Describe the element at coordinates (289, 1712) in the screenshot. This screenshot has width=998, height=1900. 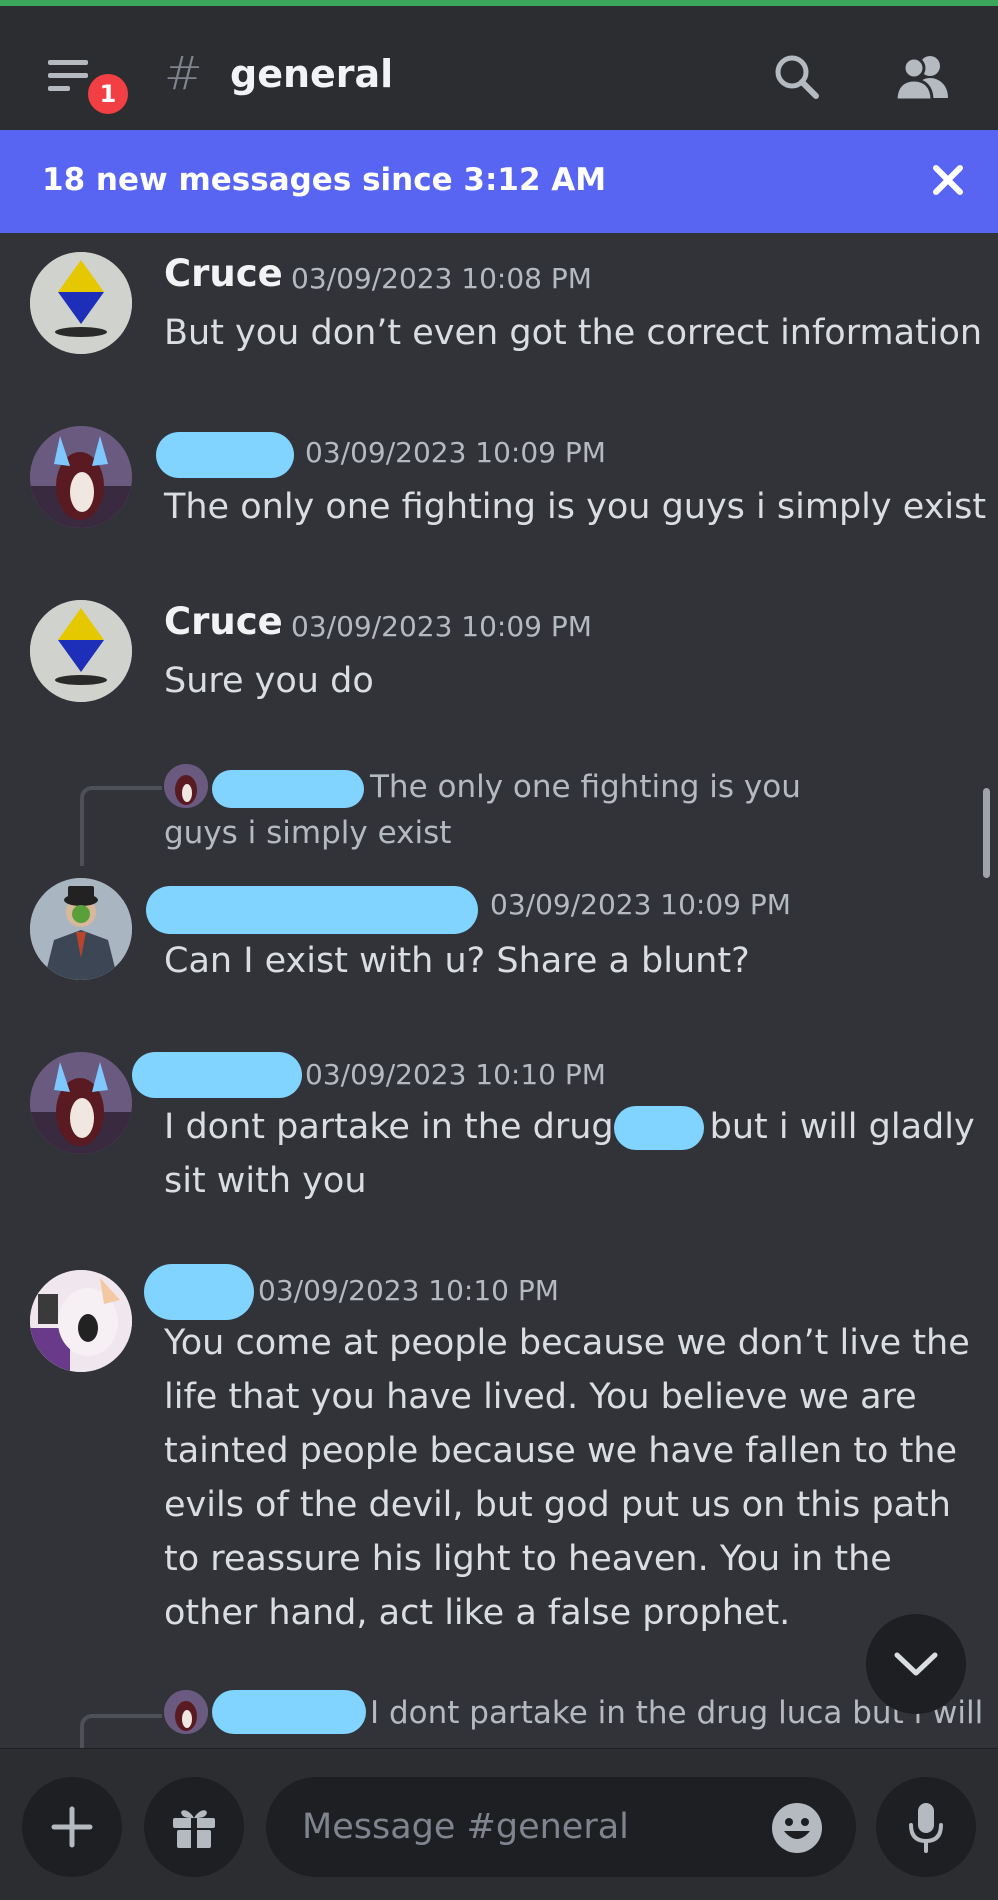
I see `redacted-reply-username` at that location.